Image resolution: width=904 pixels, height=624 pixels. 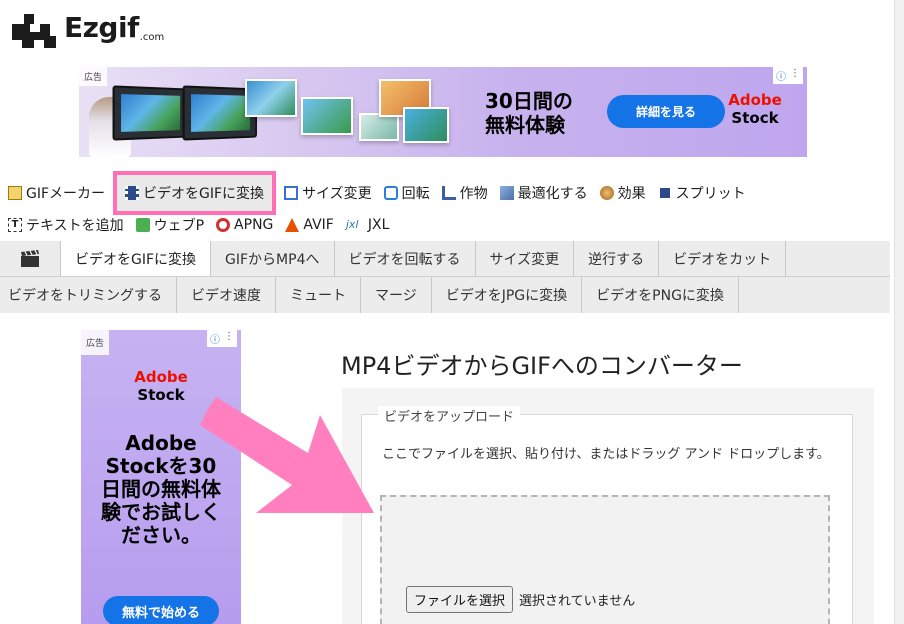 What do you see at coordinates (617, 258) in the screenshot?
I see `subtab-reverse: 逆行する` at bounding box center [617, 258].